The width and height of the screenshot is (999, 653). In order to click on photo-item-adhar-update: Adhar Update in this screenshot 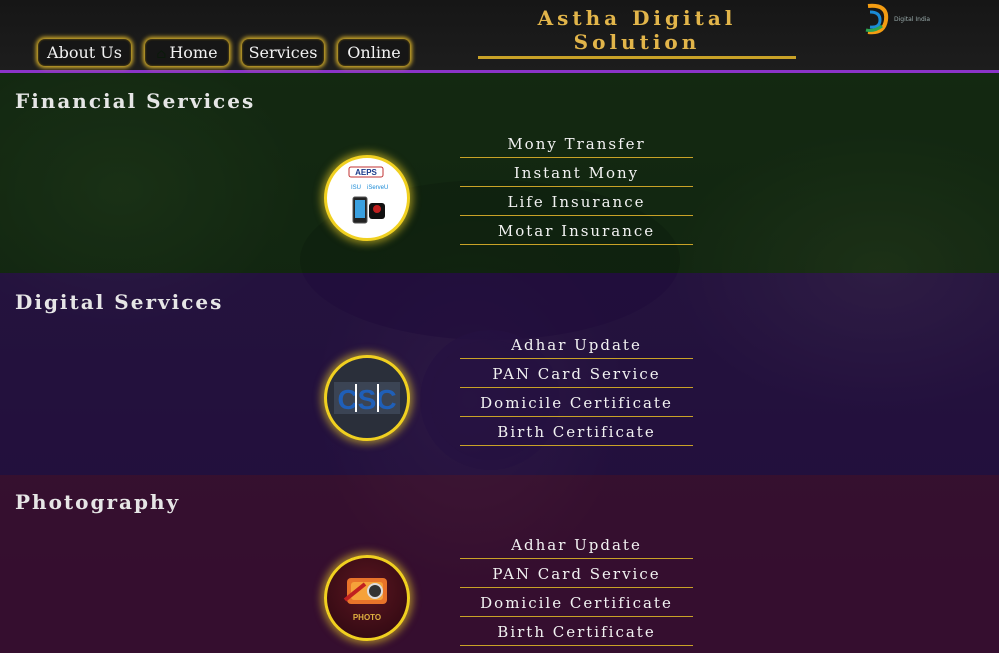, I will do `click(576, 544)`.